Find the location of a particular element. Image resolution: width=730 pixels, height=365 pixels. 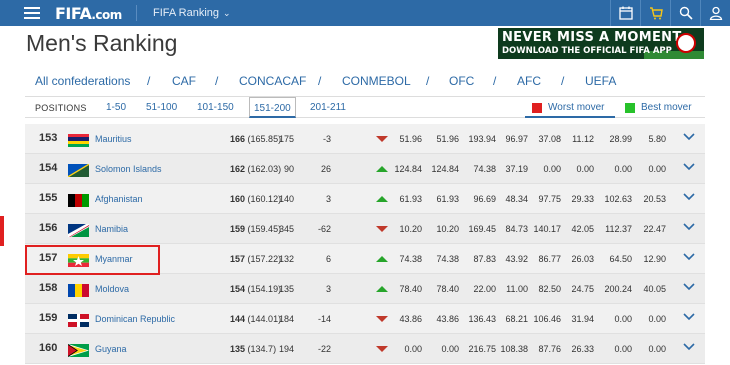

points-cell: 160 (160.12) is located at coordinates (255, 199).